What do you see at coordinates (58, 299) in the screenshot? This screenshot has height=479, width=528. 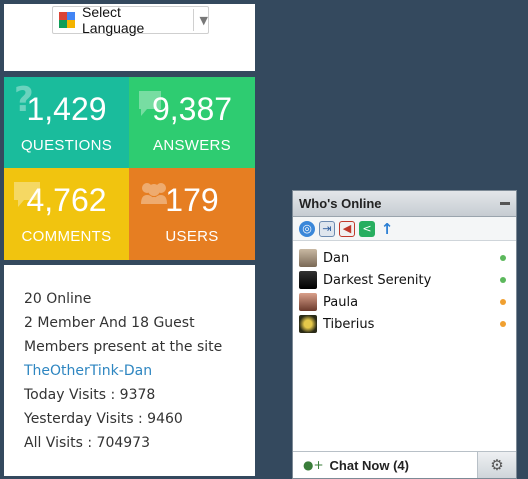 I see `online-count: 20 Online` at bounding box center [58, 299].